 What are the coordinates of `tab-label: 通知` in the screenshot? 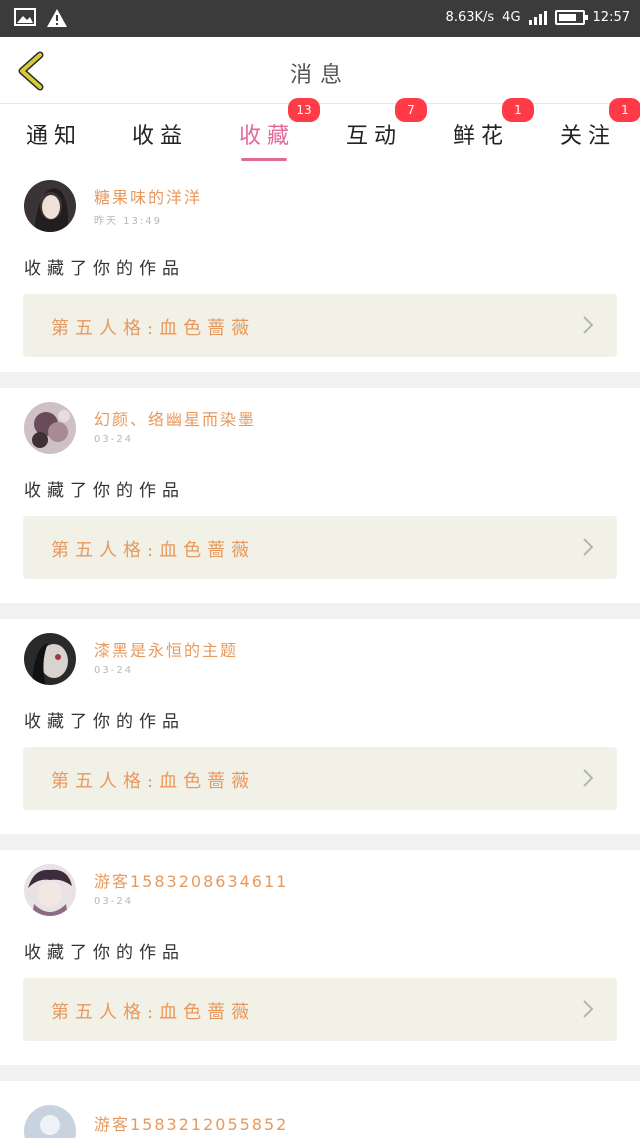 It's located at (53, 136).